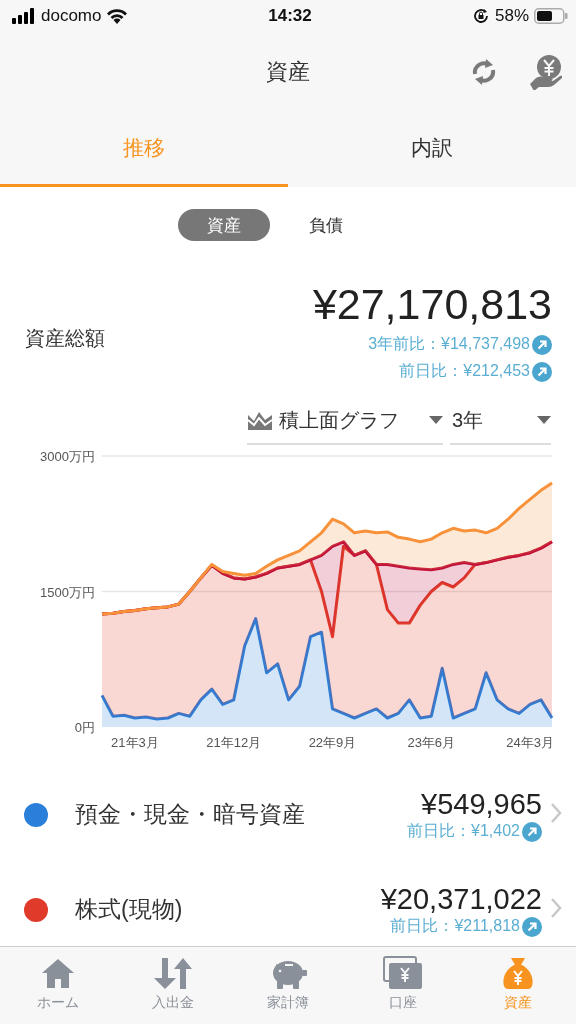 The width and height of the screenshot is (576, 1024). Describe the element at coordinates (67, 456) in the screenshot. I see `y-axis-label: 3000万円` at that location.